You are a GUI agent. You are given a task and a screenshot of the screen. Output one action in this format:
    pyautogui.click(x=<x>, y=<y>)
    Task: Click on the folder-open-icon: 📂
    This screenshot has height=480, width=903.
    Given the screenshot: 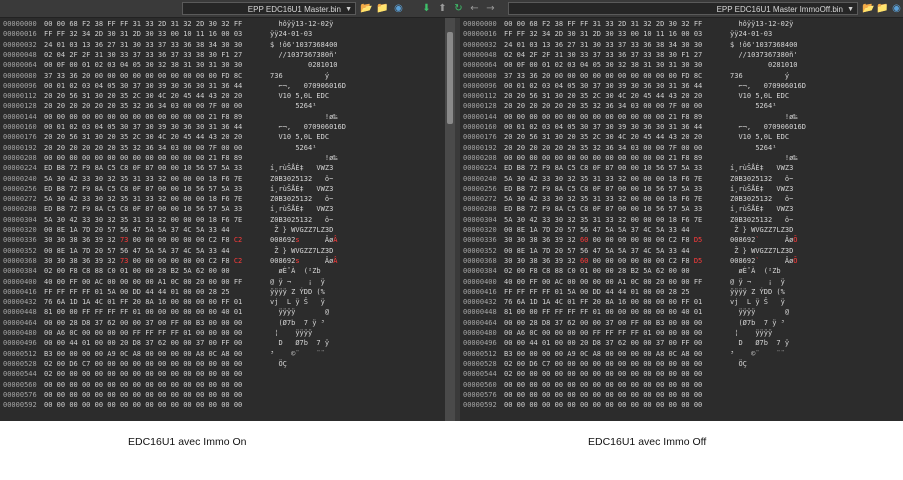 What is the action you would take?
    pyautogui.click(x=868, y=8)
    